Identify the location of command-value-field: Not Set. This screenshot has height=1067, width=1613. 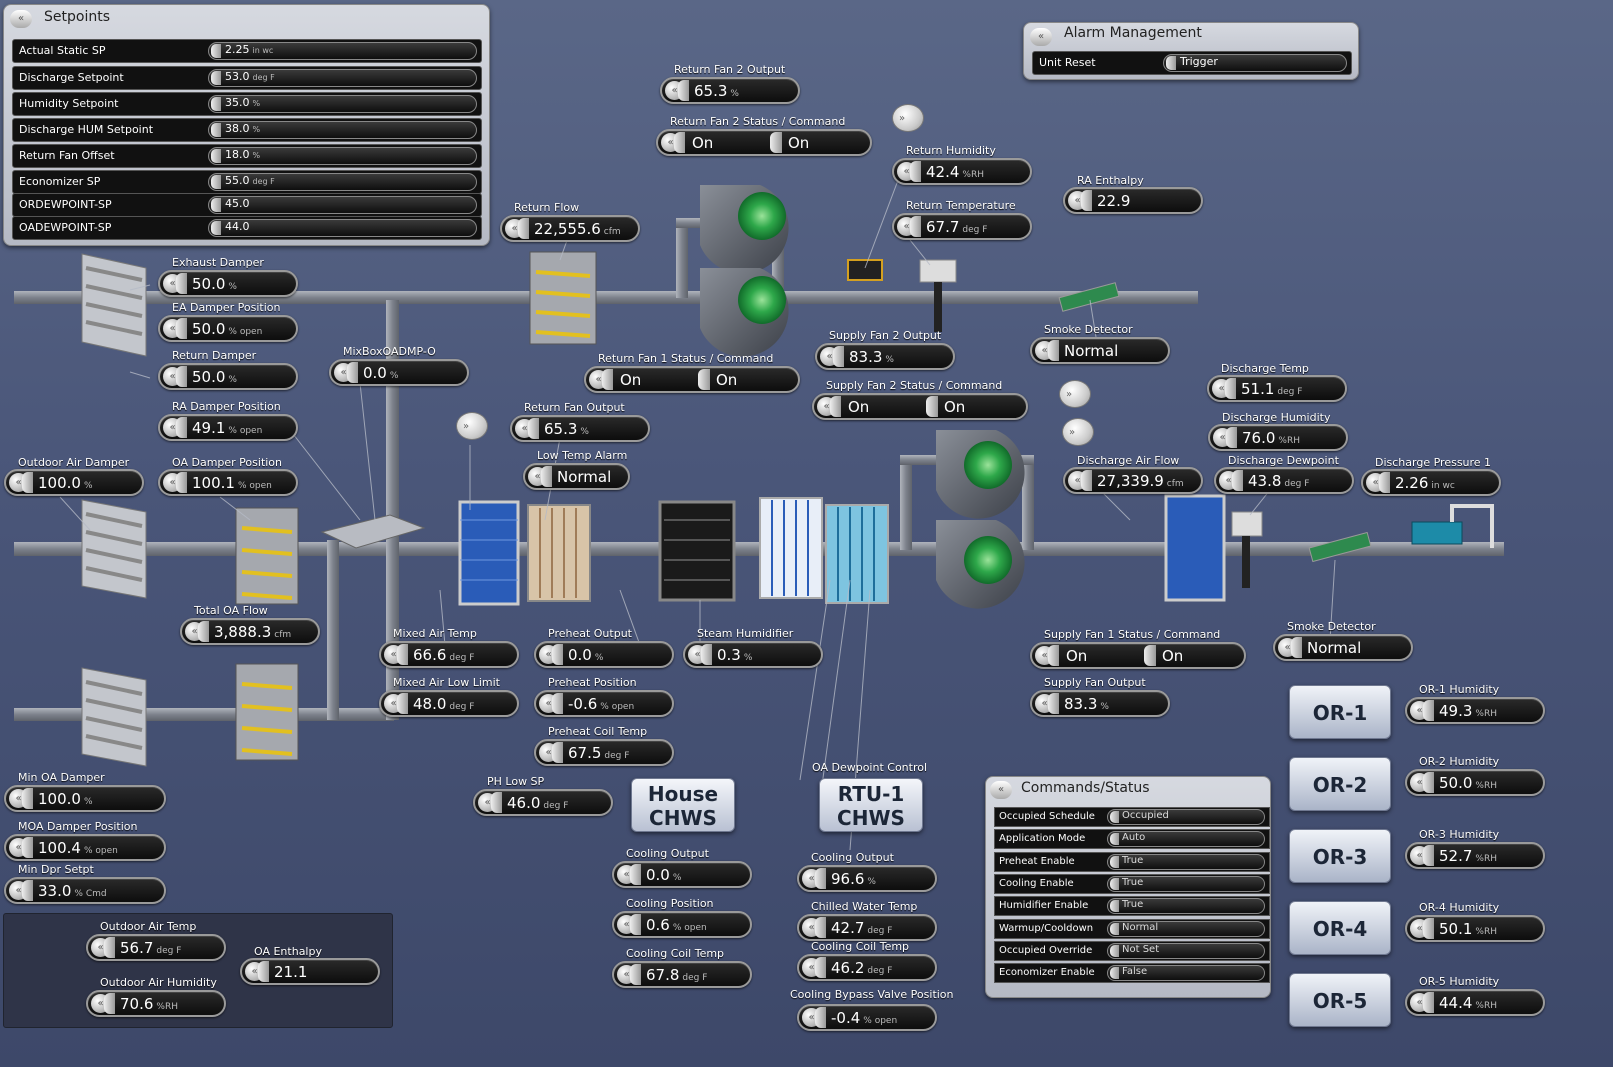
(1186, 950).